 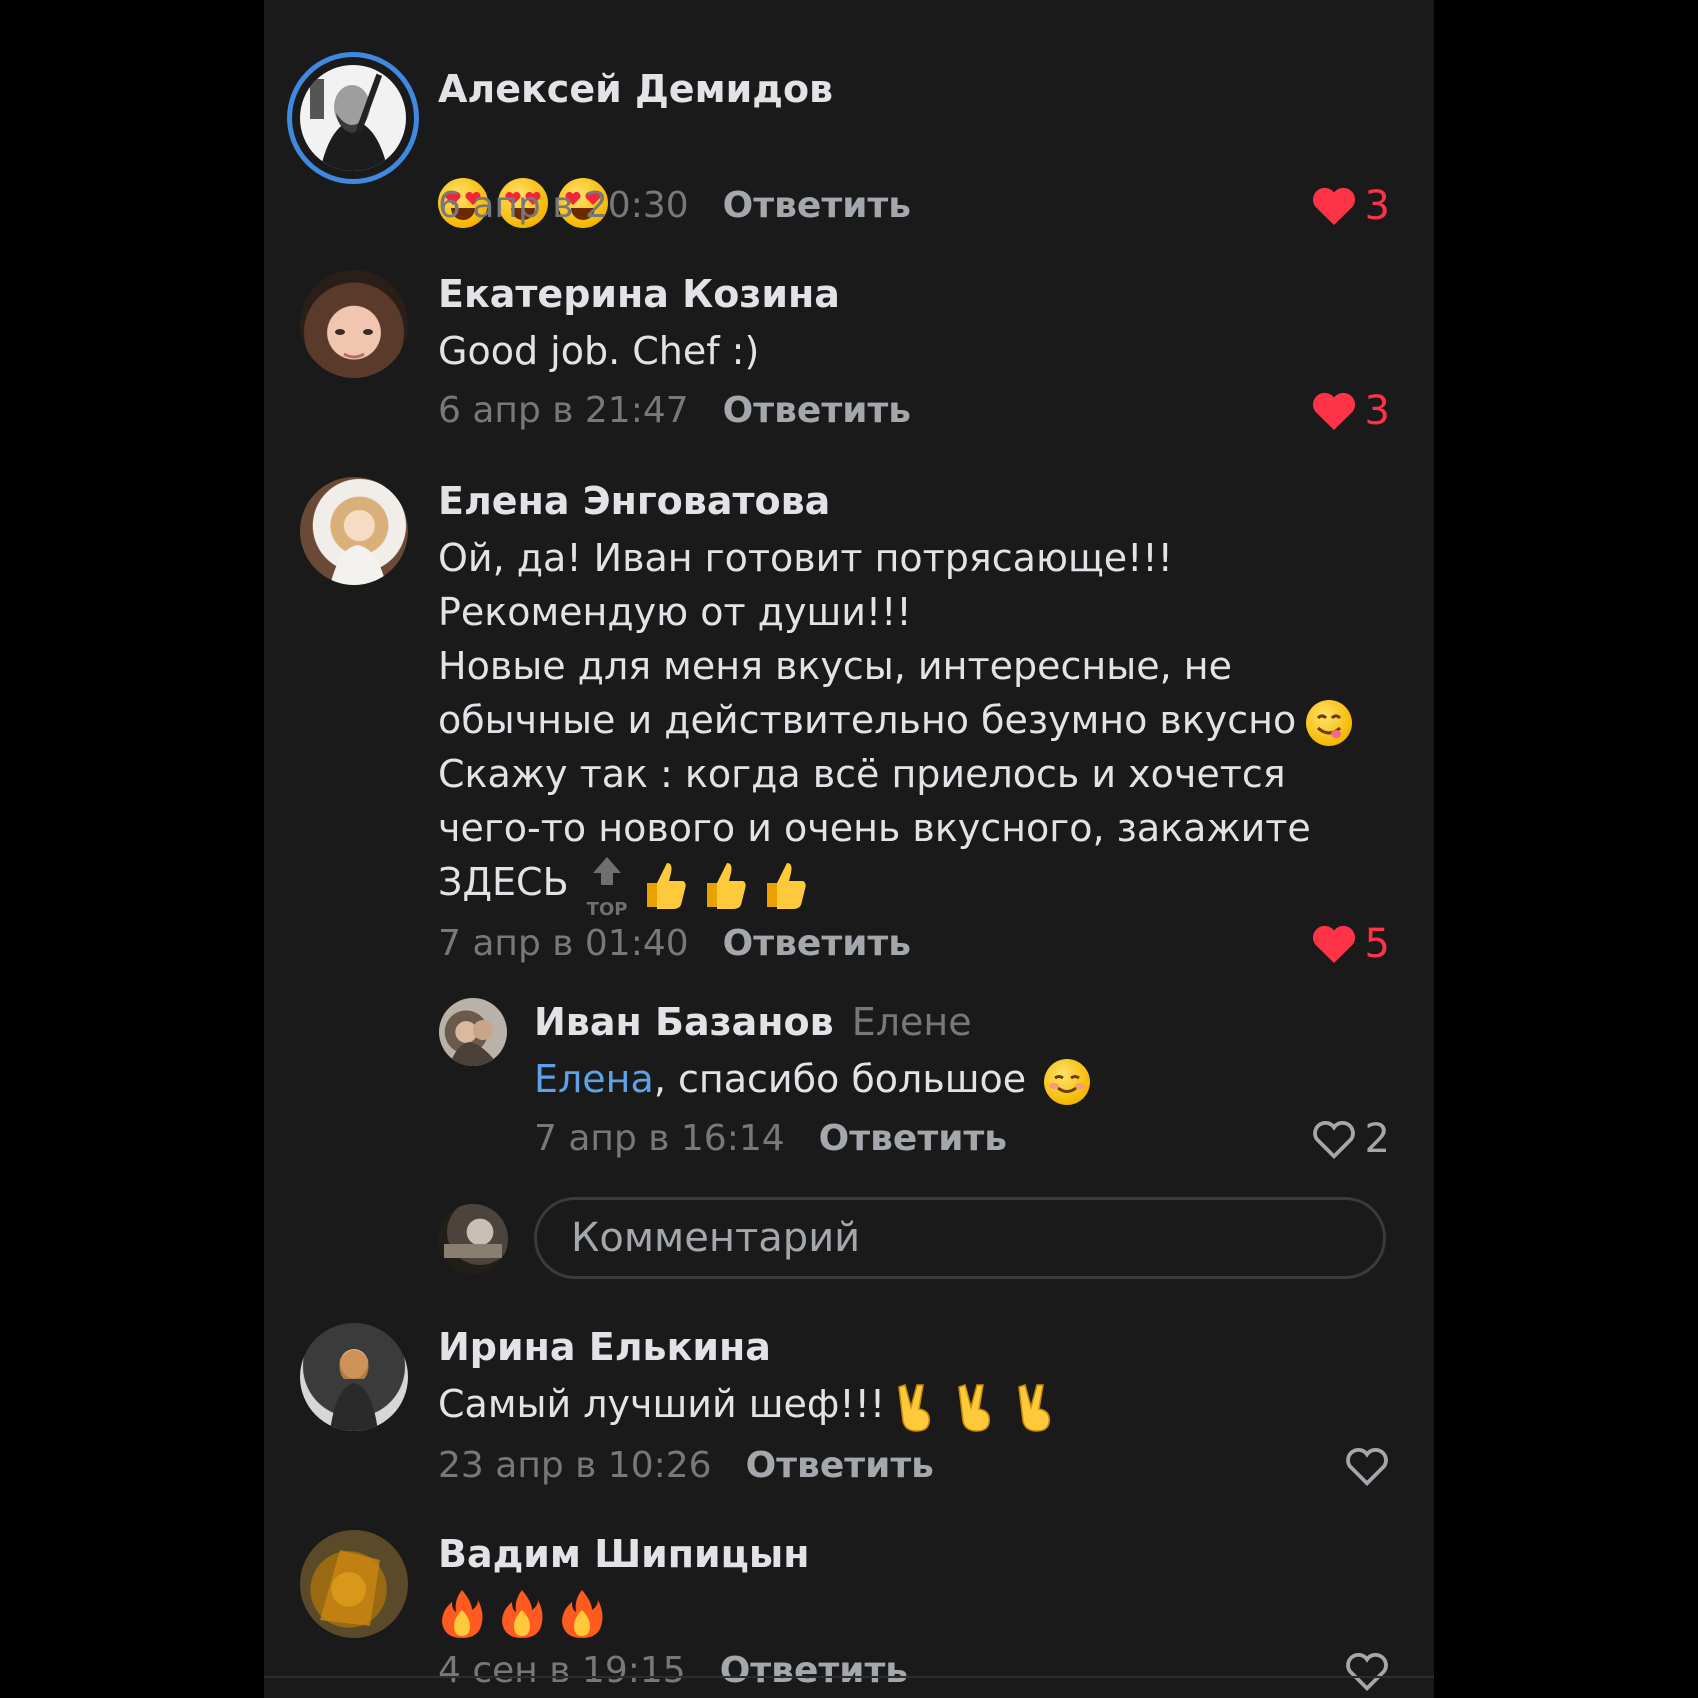 What do you see at coordinates (684, 1022) in the screenshot?
I see `reply-author: Иван Базанов` at bounding box center [684, 1022].